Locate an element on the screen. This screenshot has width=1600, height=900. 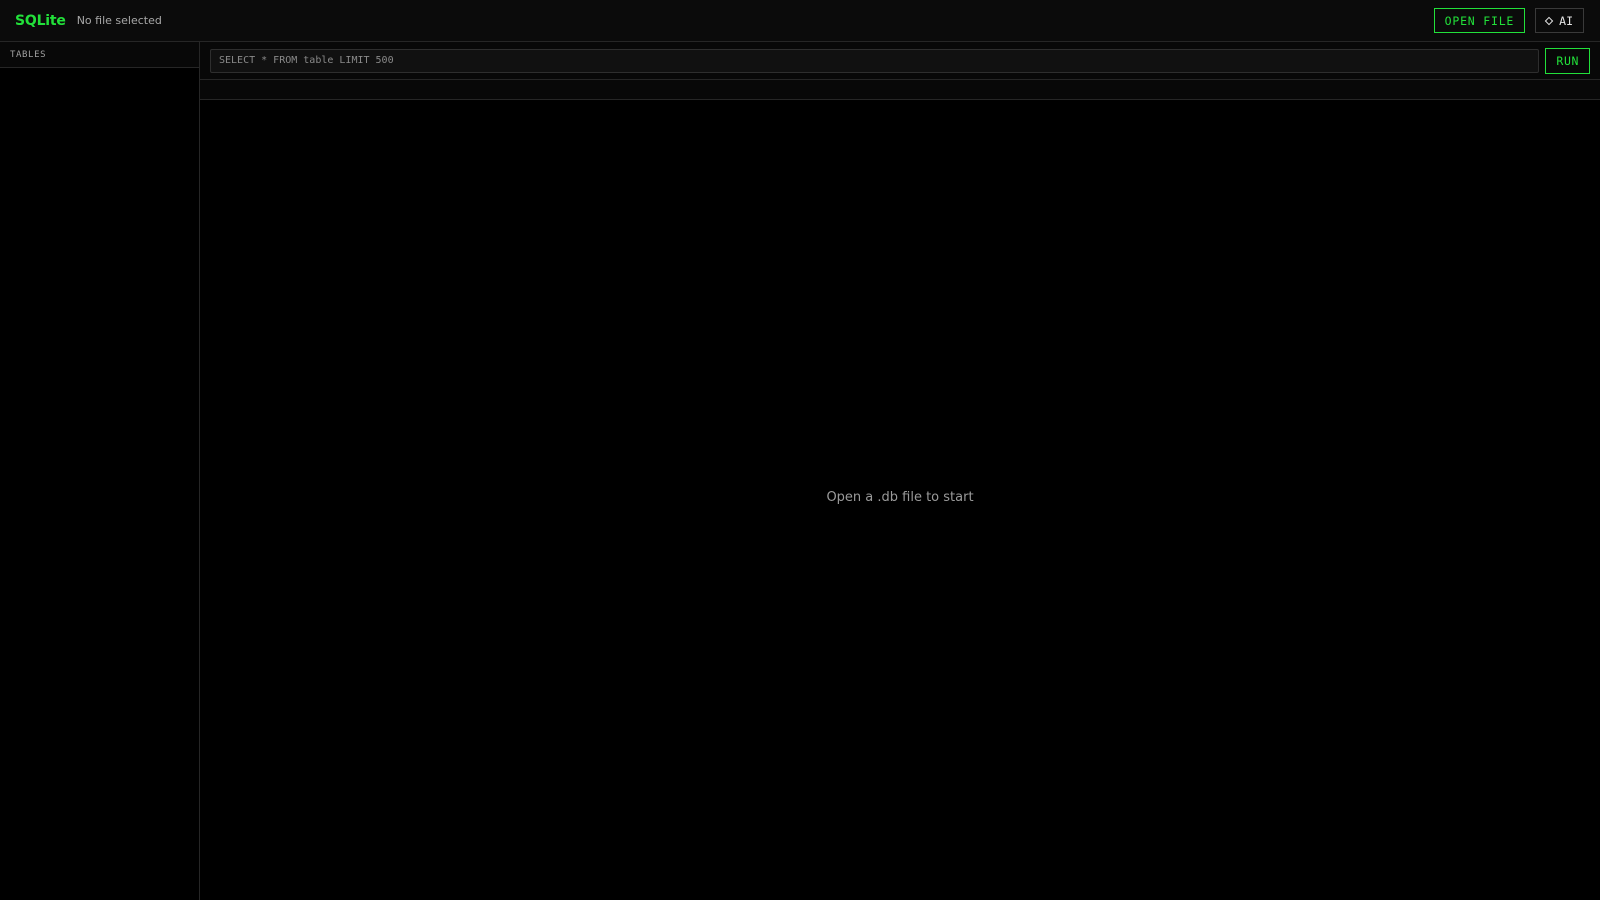
ai-button: AI is located at coordinates (1559, 20).